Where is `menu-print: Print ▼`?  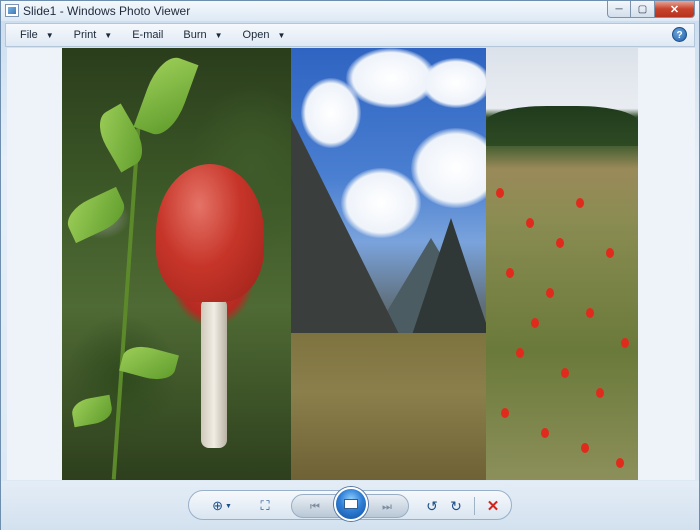
menu-print: Print ▼ is located at coordinates (93, 35).